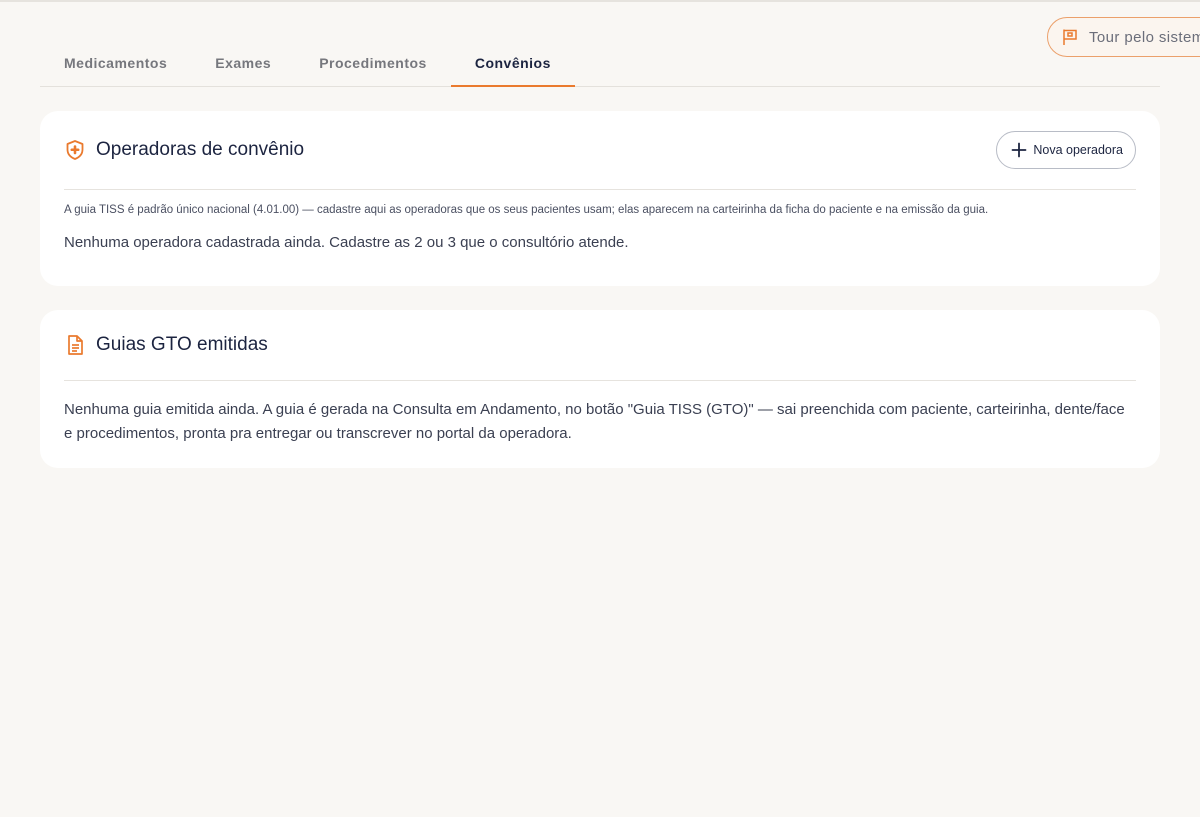  What do you see at coordinates (600, 1) in the screenshot?
I see `top-divider` at bounding box center [600, 1].